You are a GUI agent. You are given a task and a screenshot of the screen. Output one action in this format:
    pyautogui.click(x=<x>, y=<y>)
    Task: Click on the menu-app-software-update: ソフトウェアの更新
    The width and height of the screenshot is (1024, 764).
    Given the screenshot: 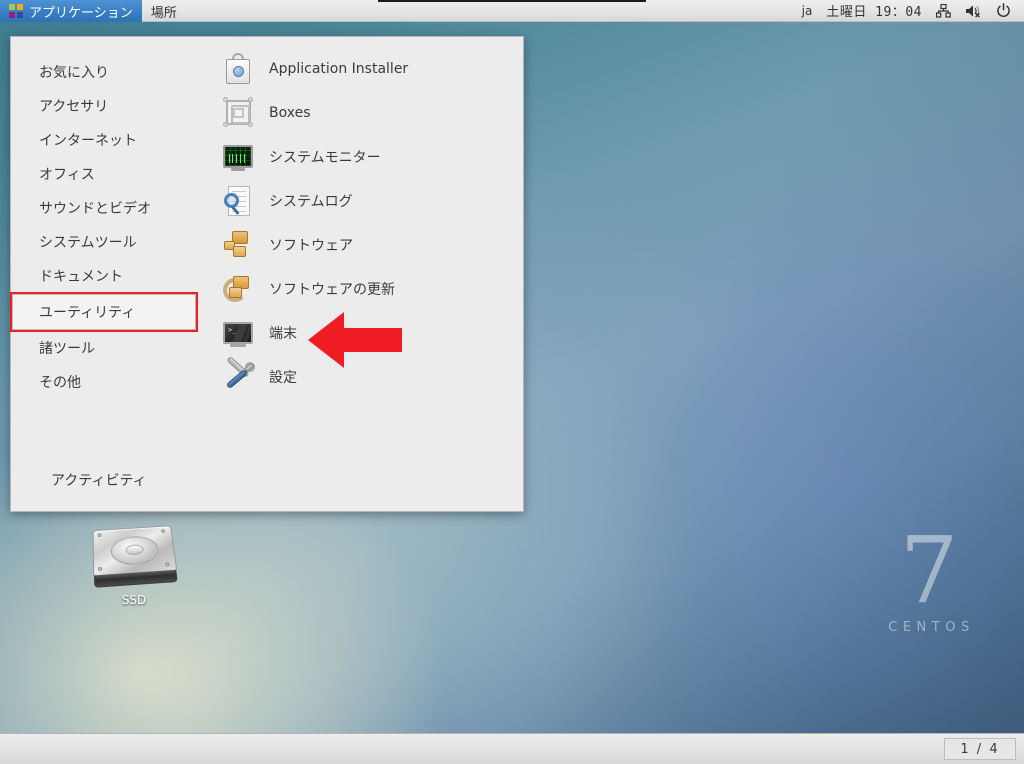 What is the action you would take?
    pyautogui.click(x=368, y=289)
    